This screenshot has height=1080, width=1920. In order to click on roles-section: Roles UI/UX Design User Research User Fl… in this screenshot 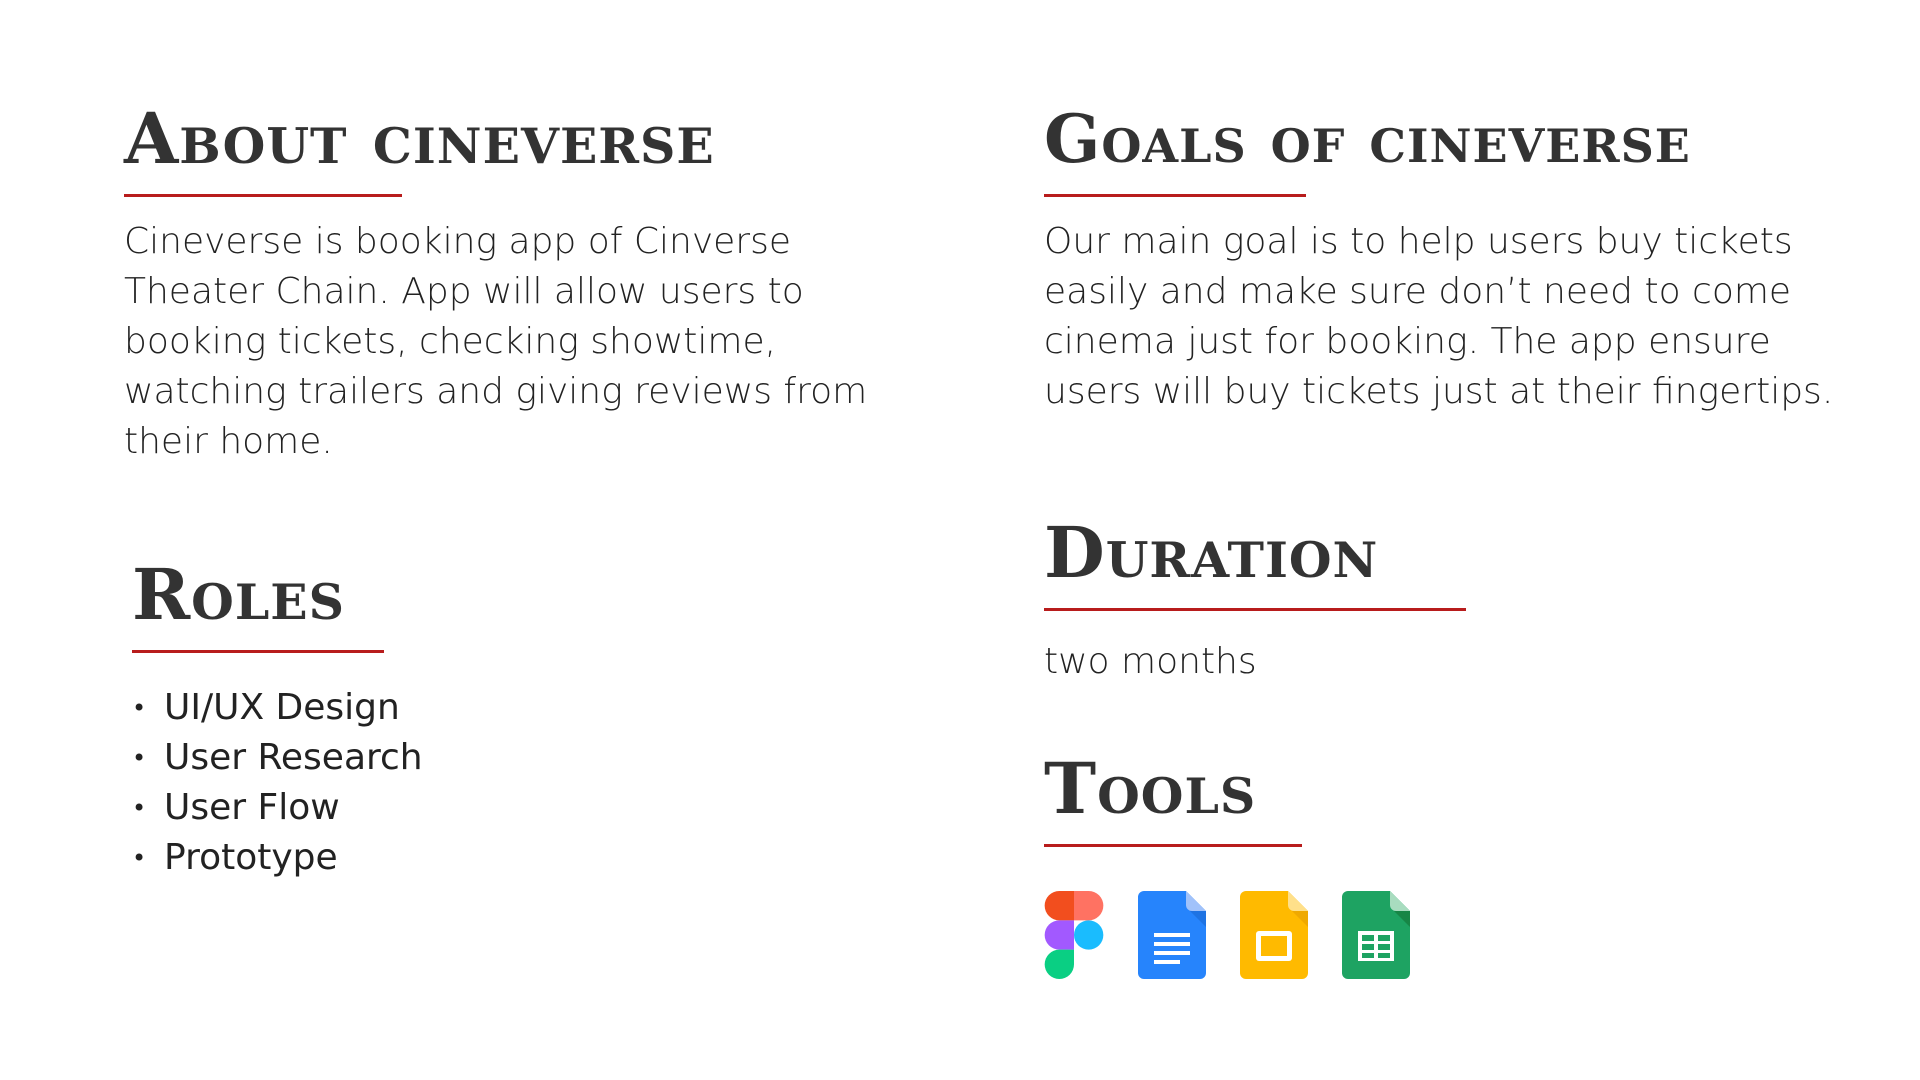, I will do `click(432, 719)`.